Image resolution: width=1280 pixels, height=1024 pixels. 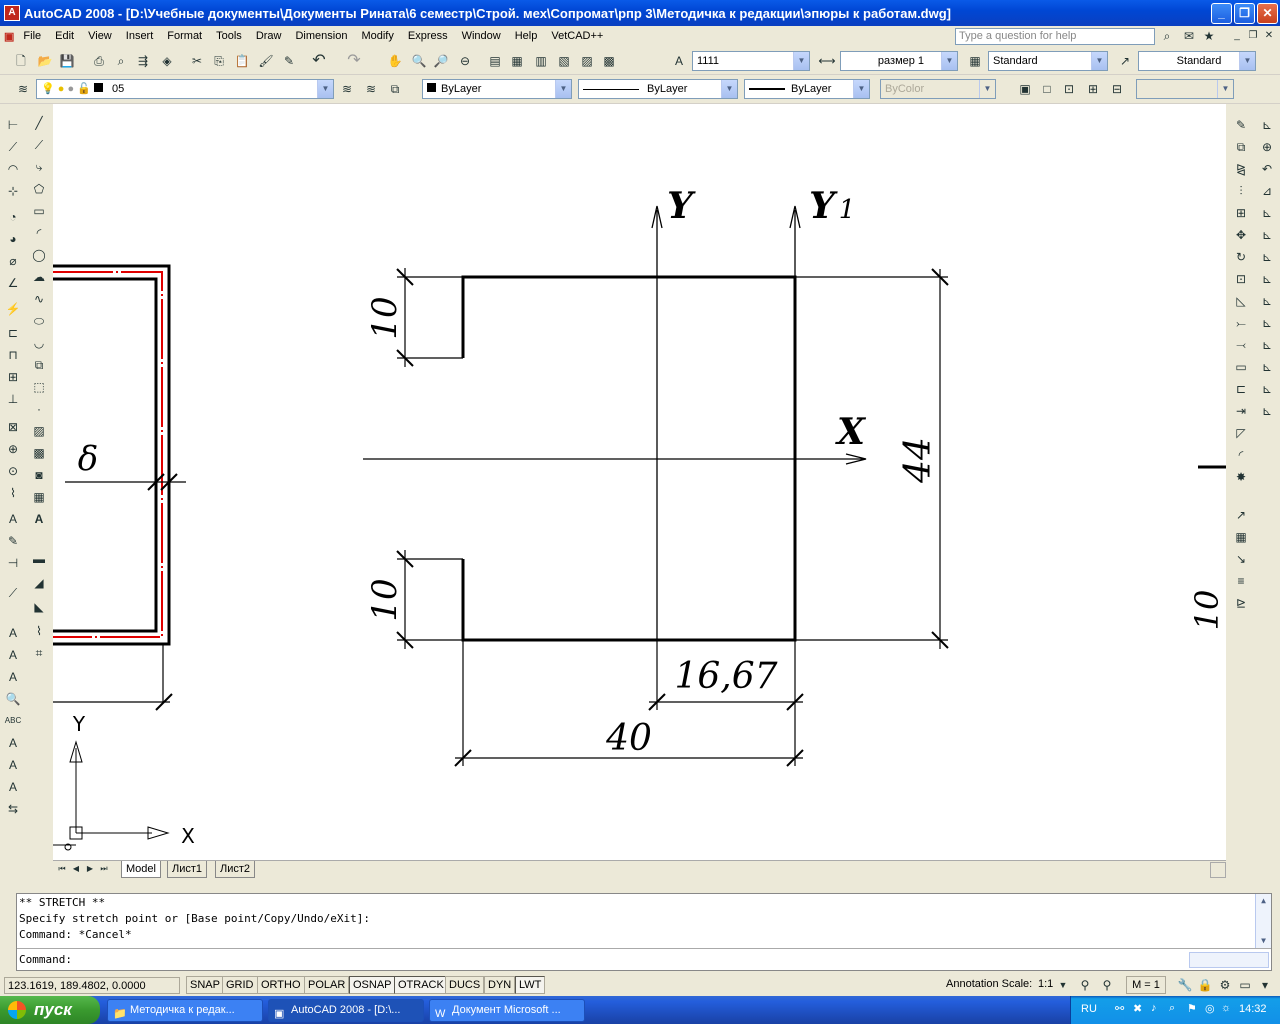 What do you see at coordinates (13, 563) in the screenshot?
I see `dim-update-icon: ⊣` at bounding box center [13, 563].